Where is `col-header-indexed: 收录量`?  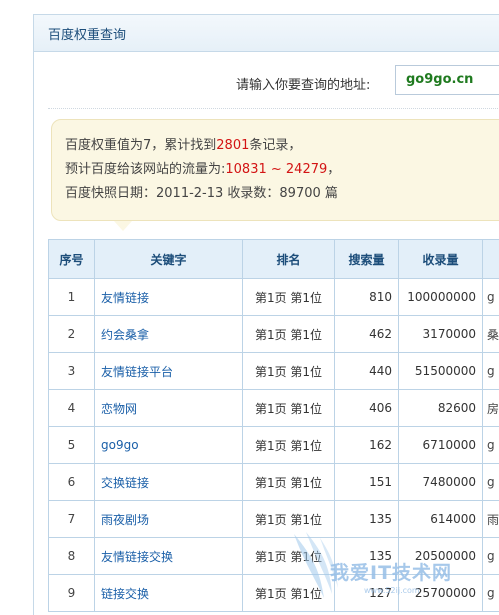 col-header-indexed: 收录量 is located at coordinates (441, 259).